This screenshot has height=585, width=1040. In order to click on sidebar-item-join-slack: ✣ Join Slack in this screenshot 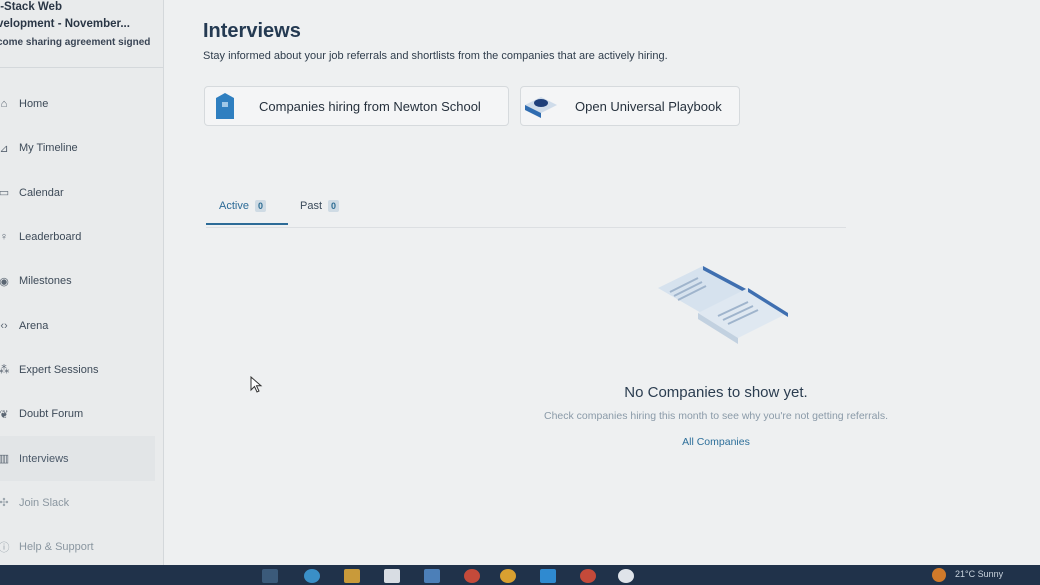, I will do `click(81, 503)`.